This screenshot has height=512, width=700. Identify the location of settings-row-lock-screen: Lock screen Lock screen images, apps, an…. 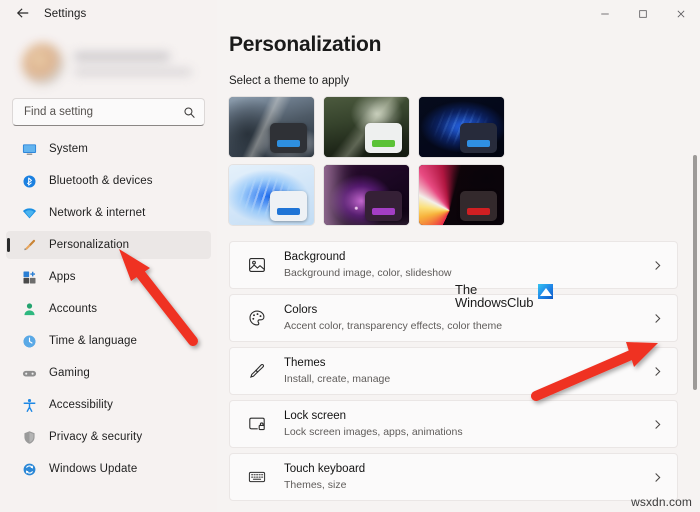
(453, 424).